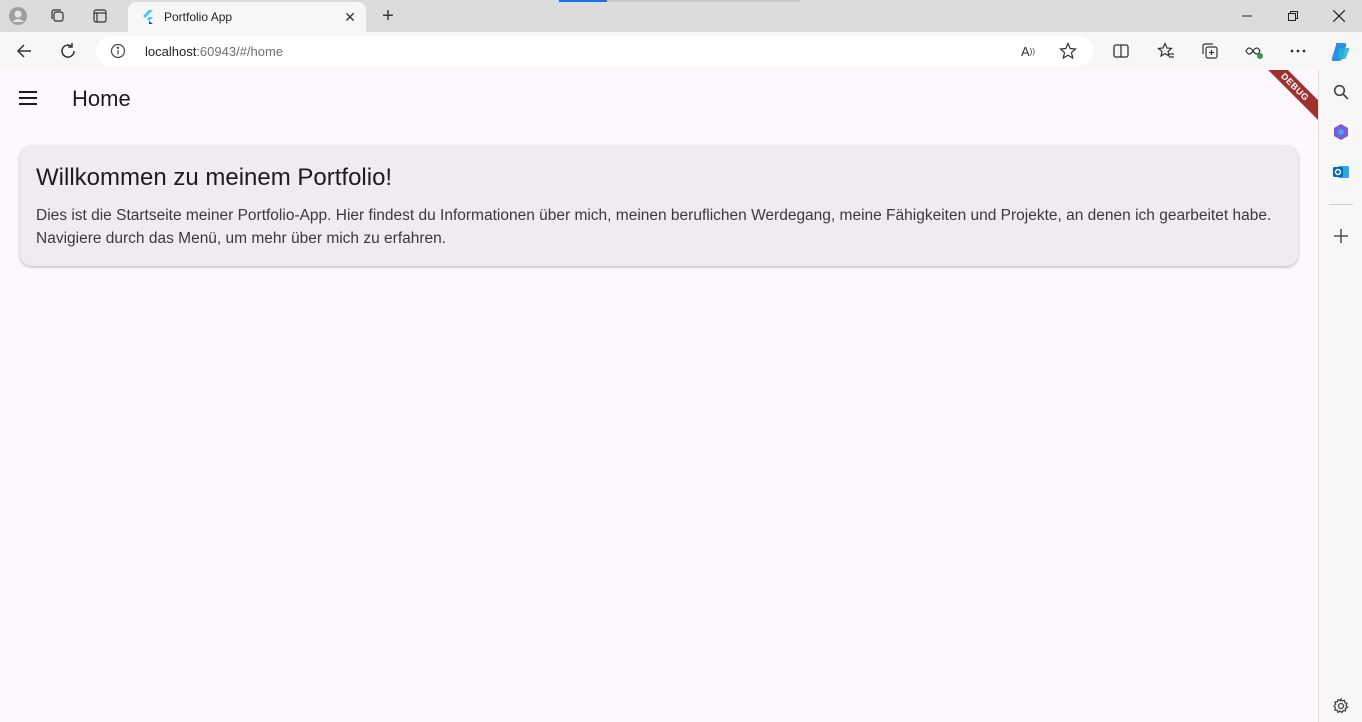  What do you see at coordinates (1293, 16) in the screenshot?
I see `restore-icon` at bounding box center [1293, 16].